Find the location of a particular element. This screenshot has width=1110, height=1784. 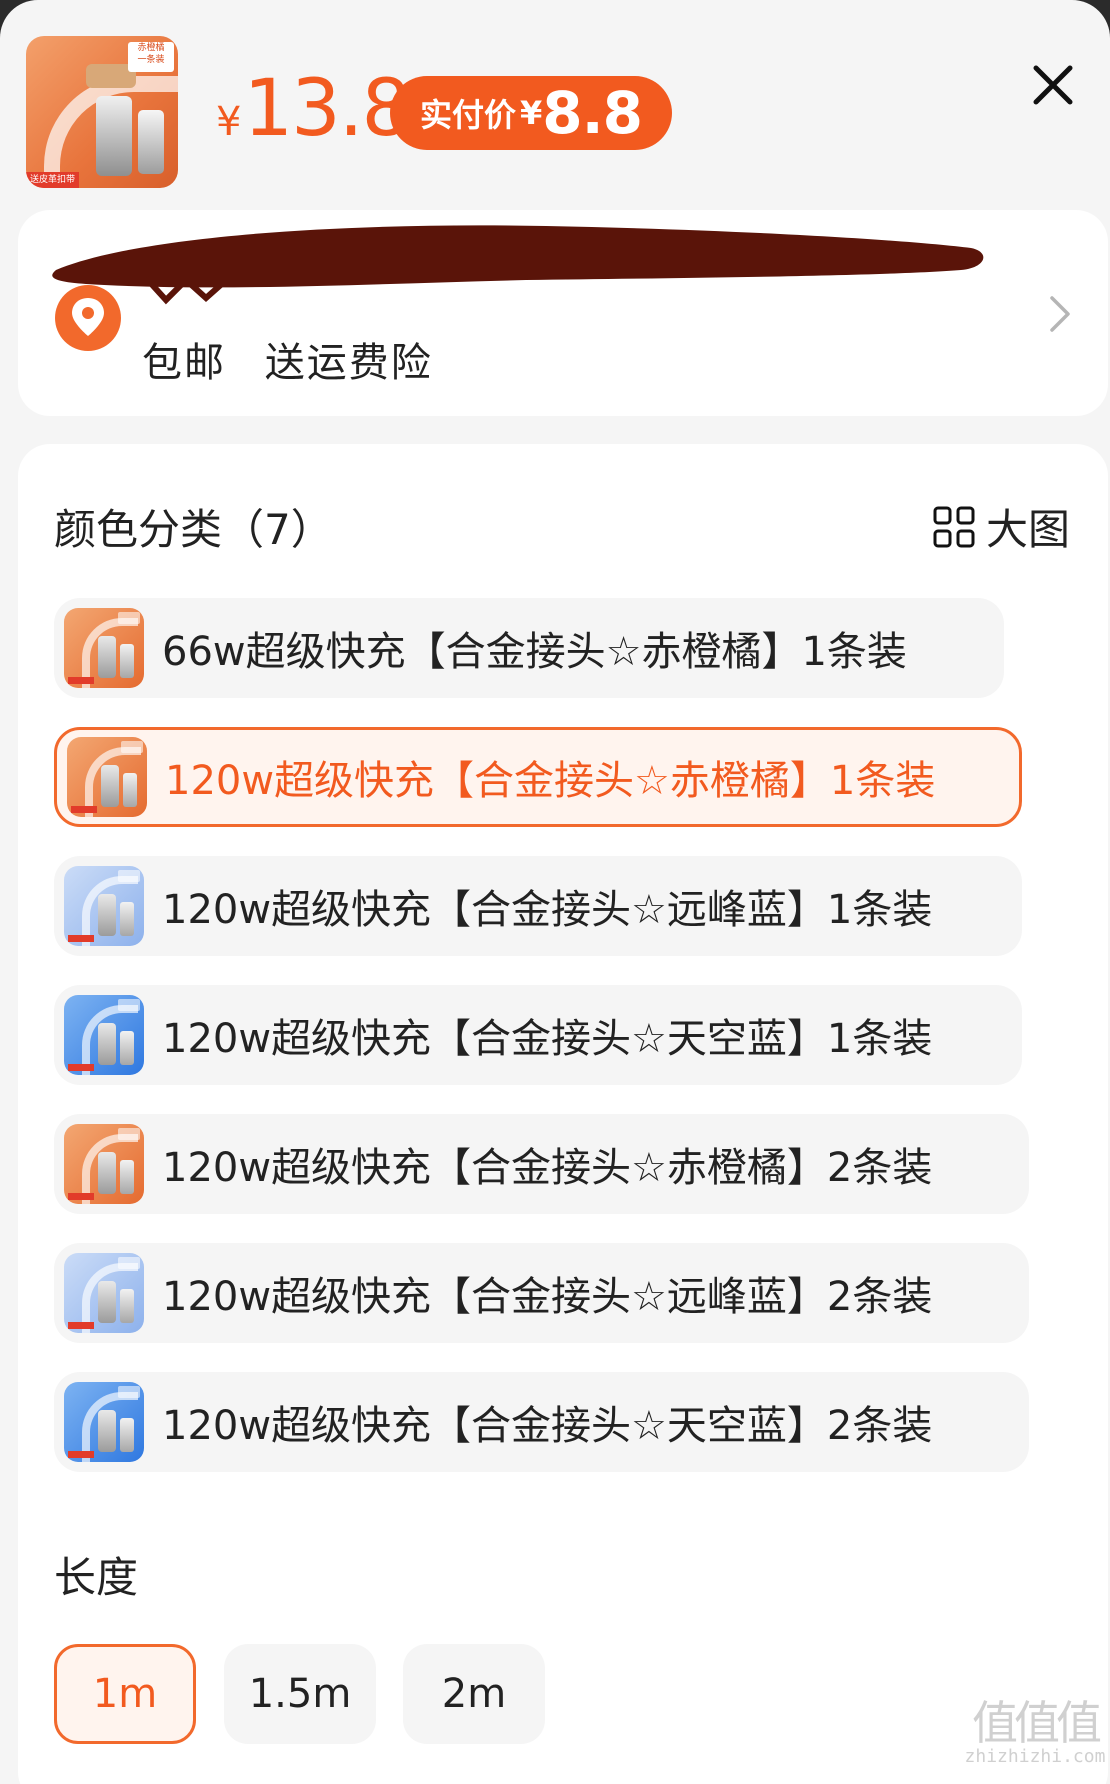

thumbnail-tag: 赤橙橘 一条装 is located at coordinates (151, 57).